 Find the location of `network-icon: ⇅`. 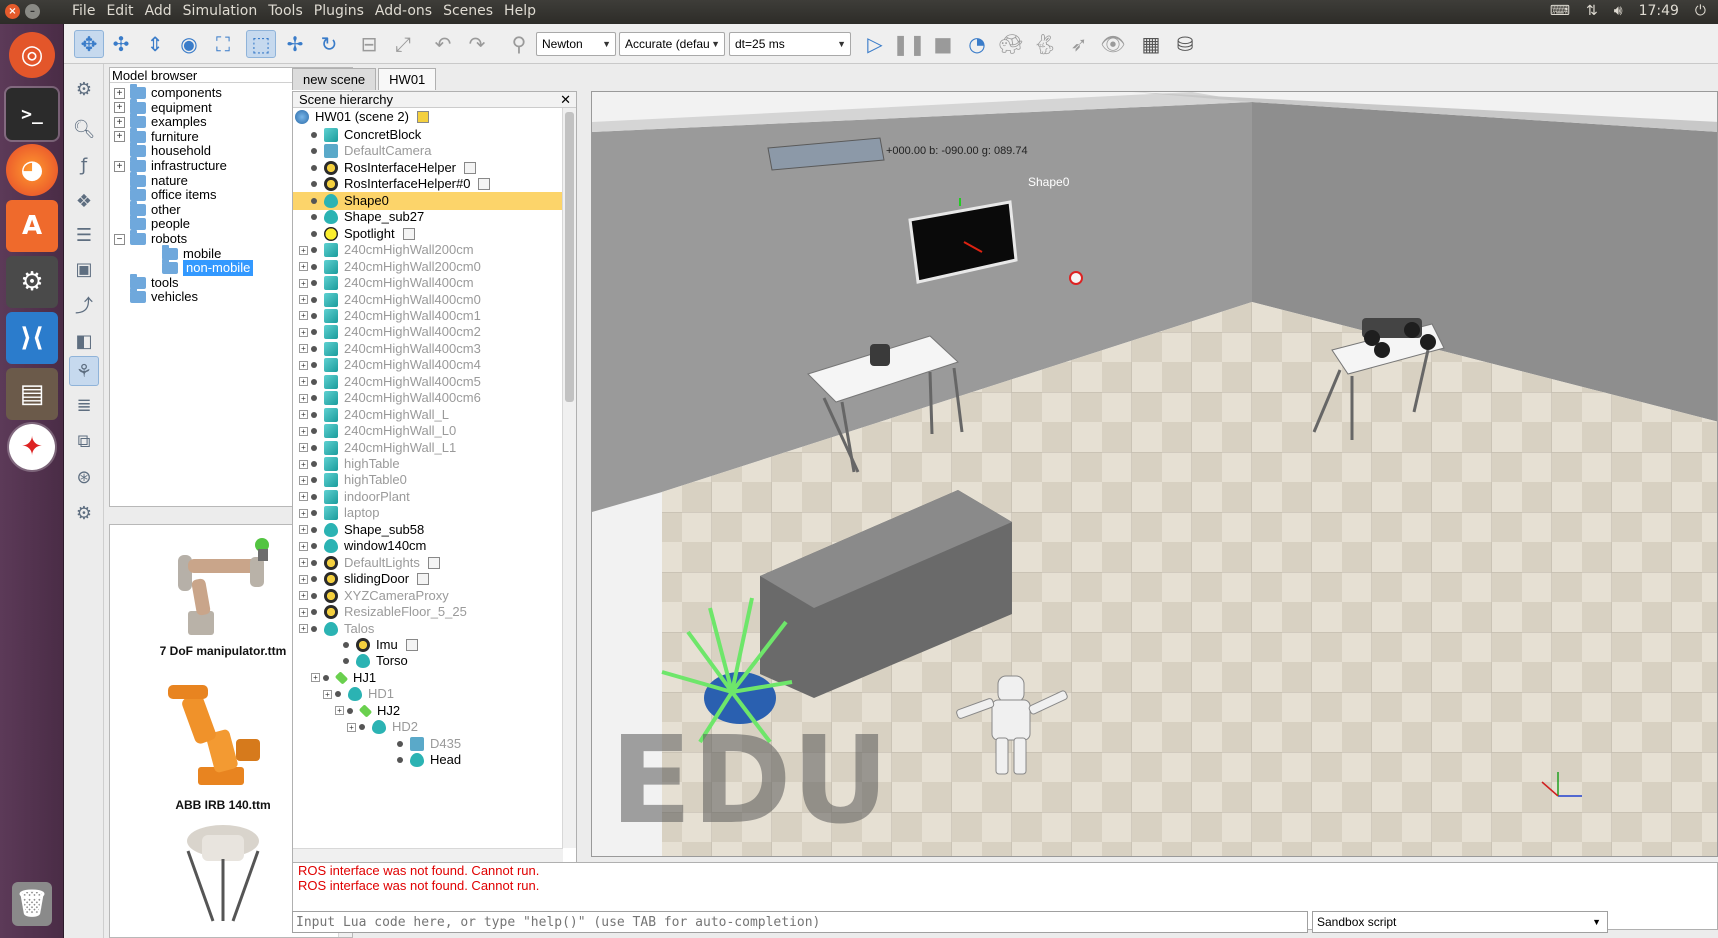

network-icon: ⇅ is located at coordinates (1592, 11).